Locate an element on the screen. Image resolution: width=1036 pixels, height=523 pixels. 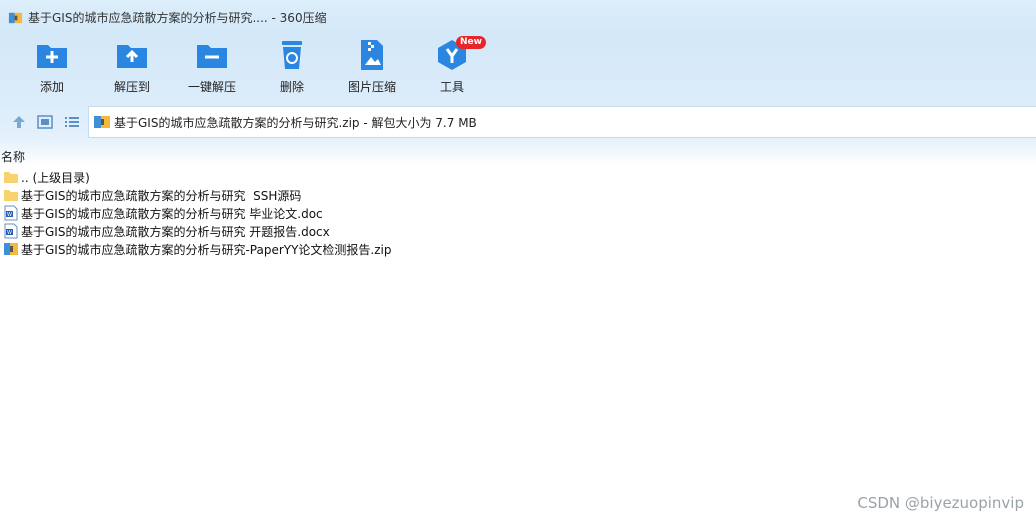
one-click-extract-button: 一键解压 is located at coordinates (212, 68).